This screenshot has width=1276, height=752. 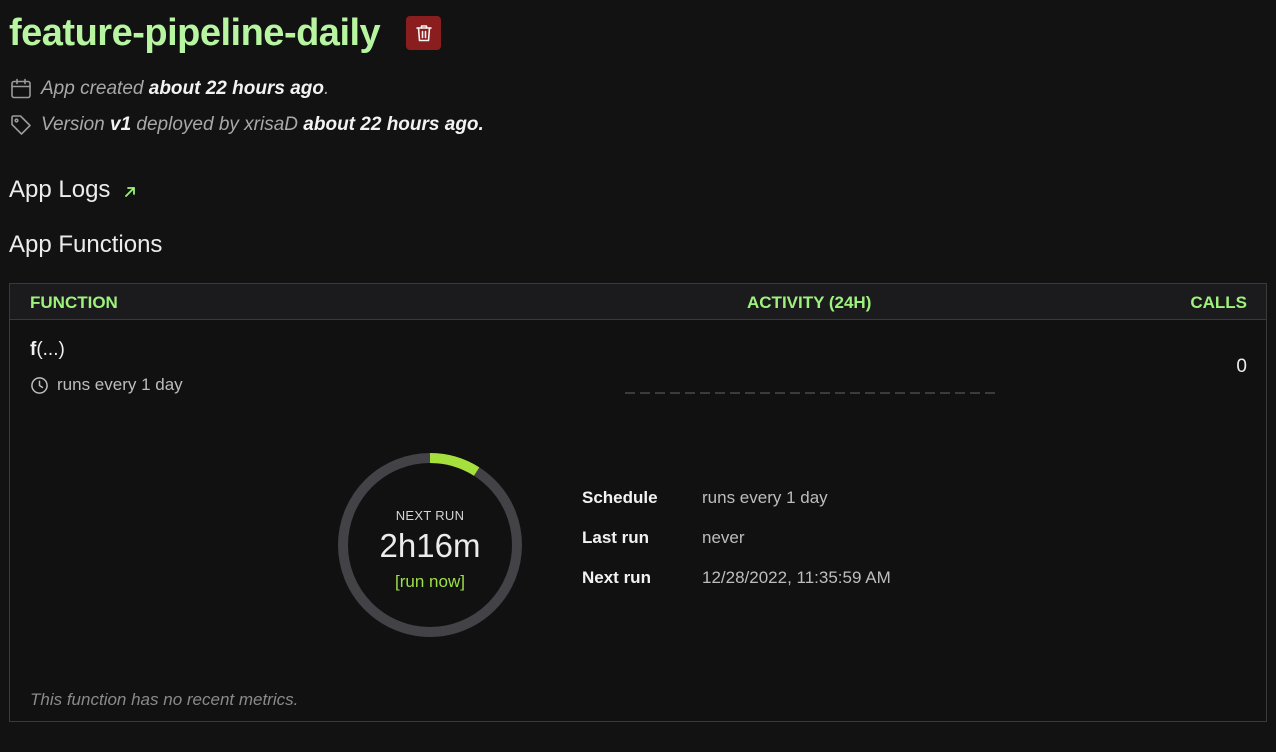 I want to click on header-activity: ACTIVITY (24H), so click(x=809, y=302).